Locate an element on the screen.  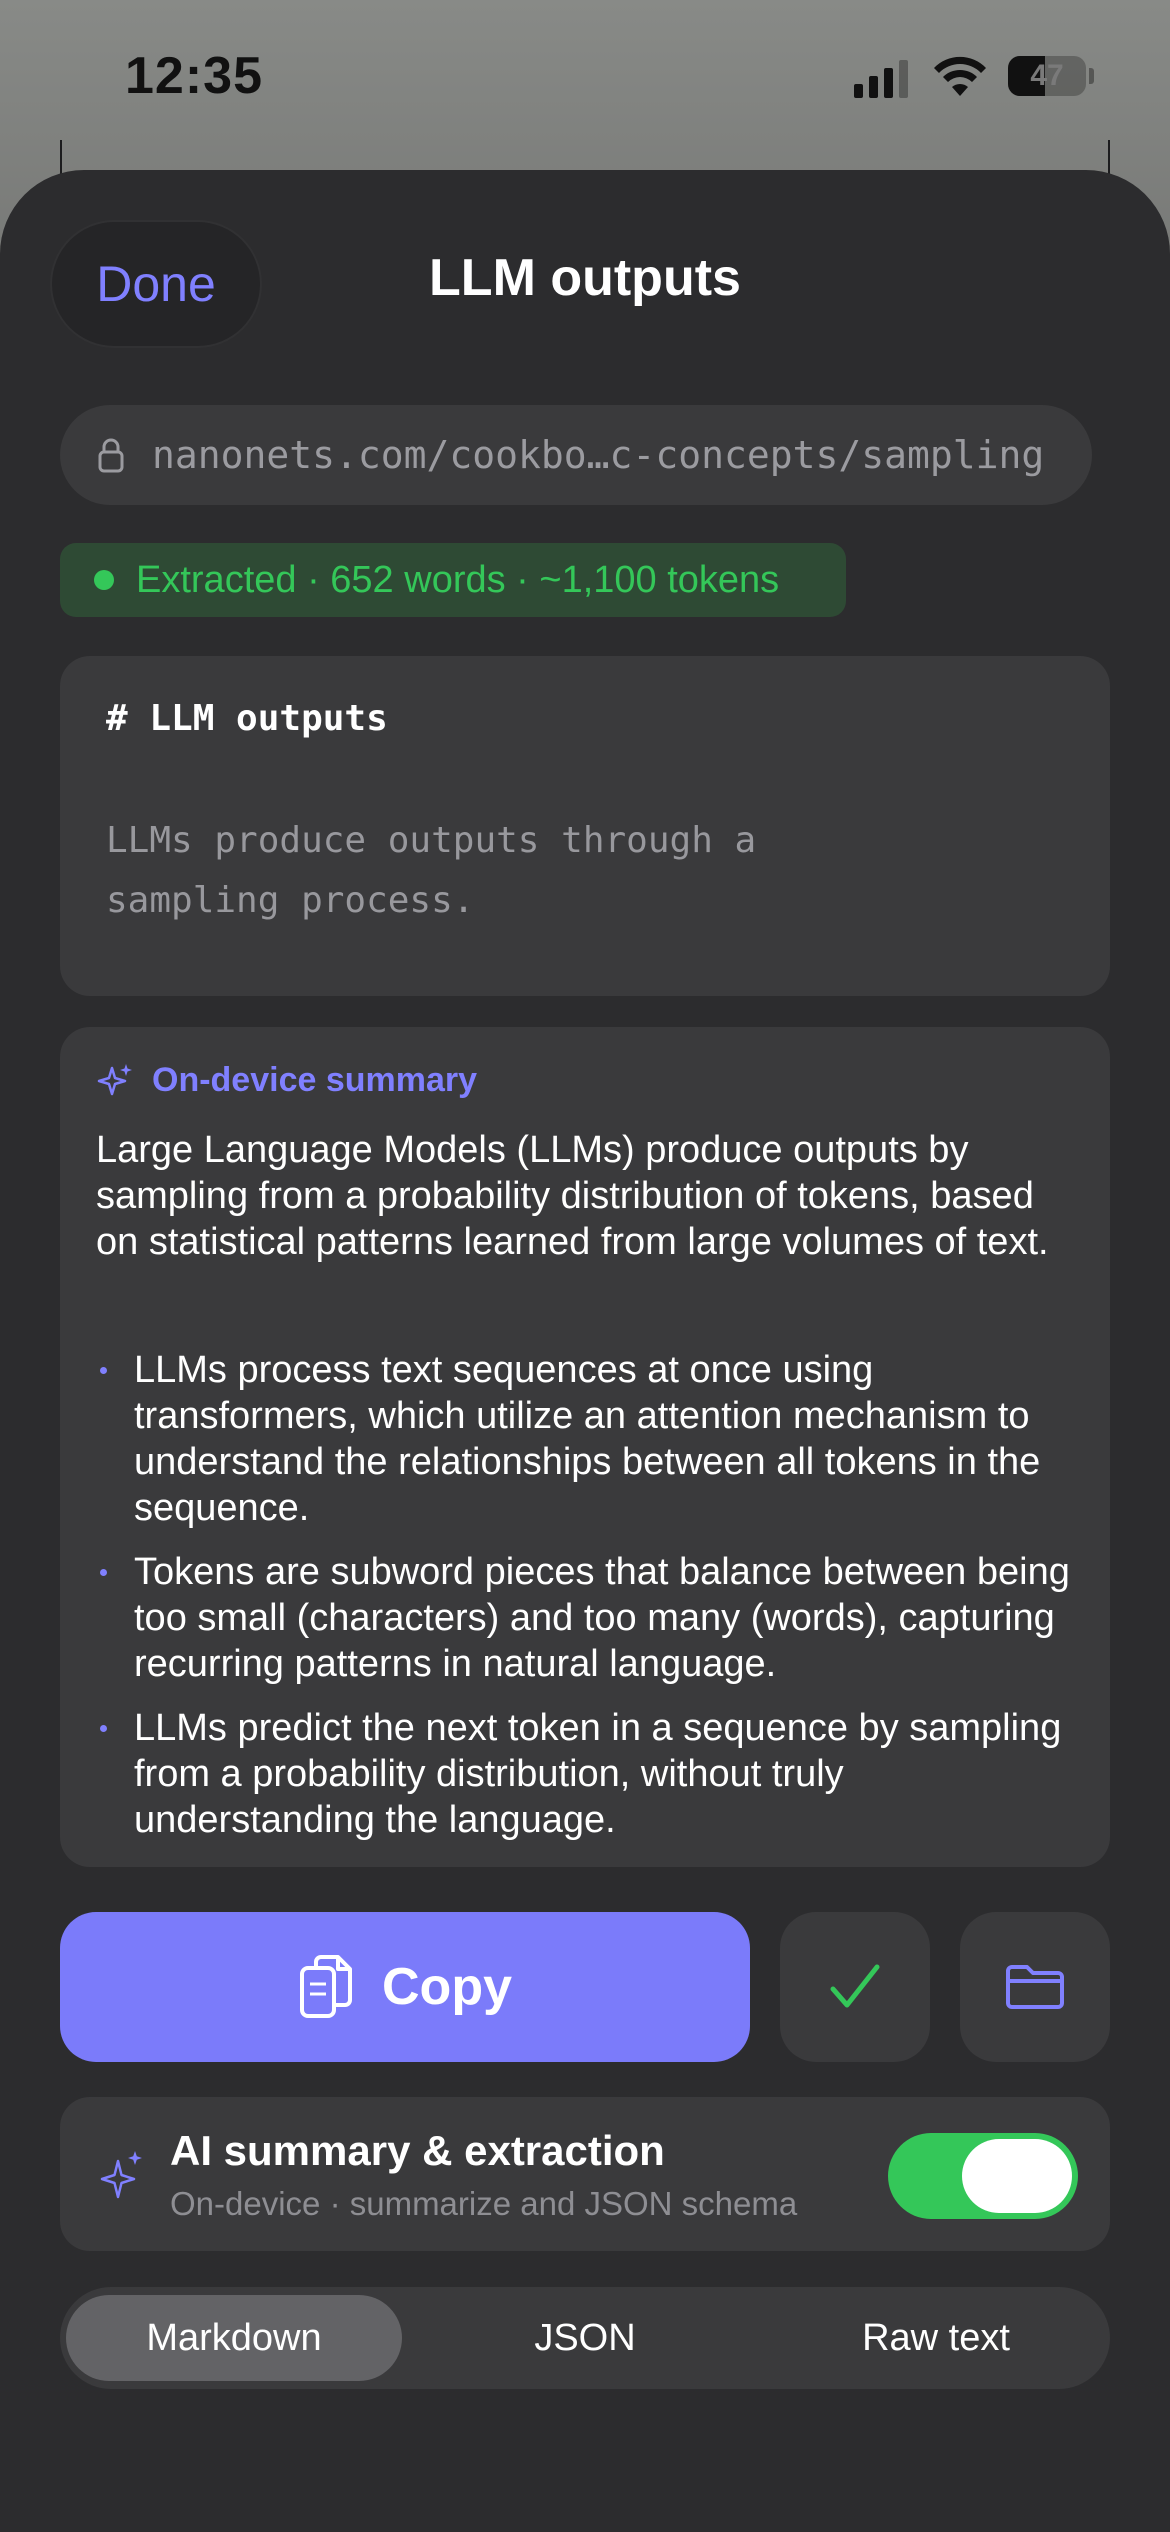
markdown-line: sampling process. is located at coordinates (290, 900).